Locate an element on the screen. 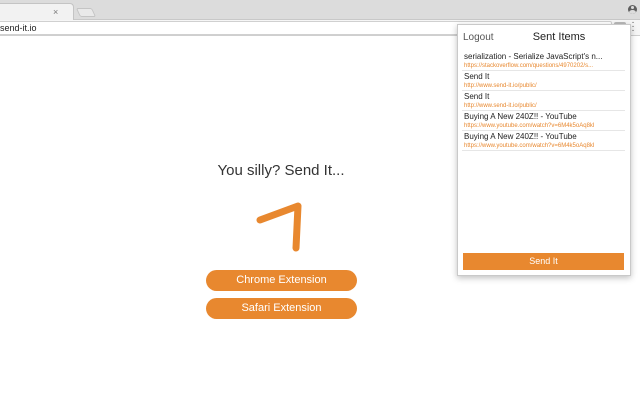 This screenshot has height=400, width=640. tab-close-icon: × is located at coordinates (55, 12).